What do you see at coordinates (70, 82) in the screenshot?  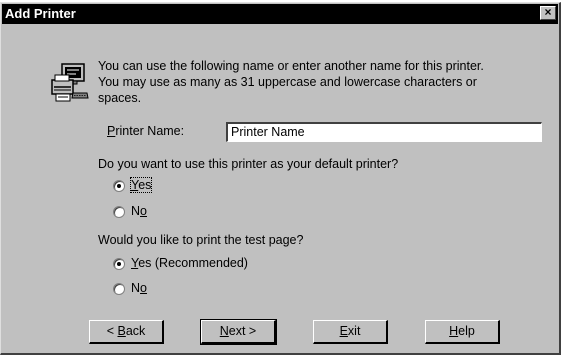 I see `printer-icon` at bounding box center [70, 82].